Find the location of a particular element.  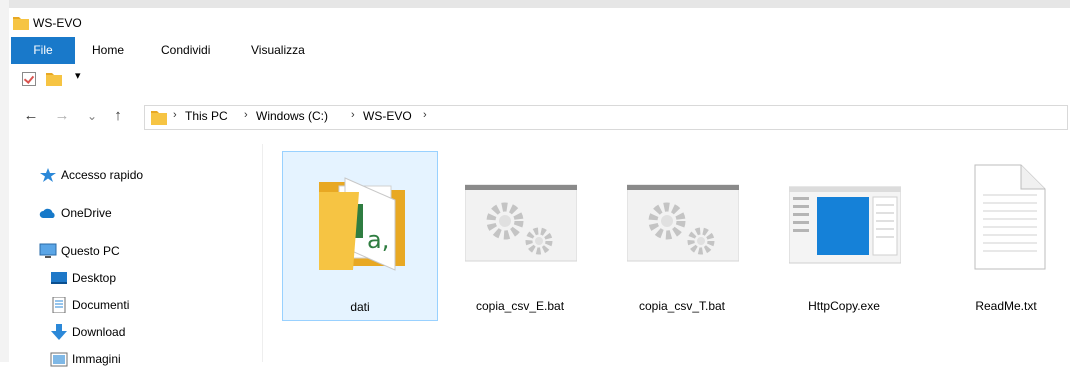

title-bar: WS-EVO is located at coordinates (539, 22).